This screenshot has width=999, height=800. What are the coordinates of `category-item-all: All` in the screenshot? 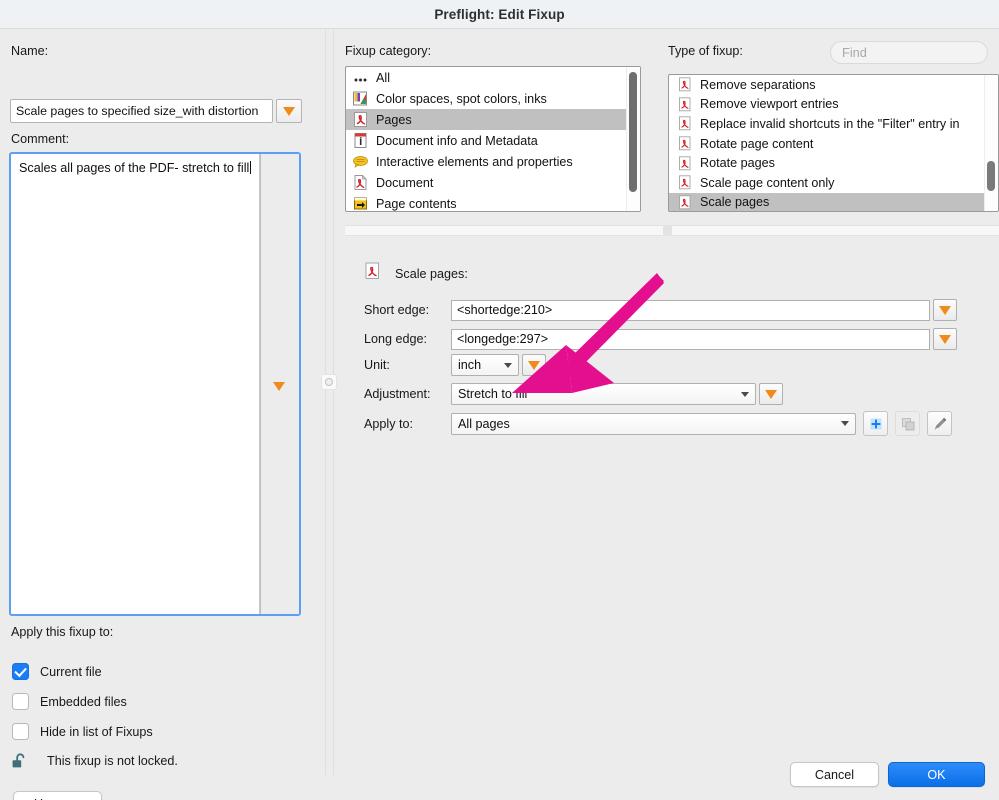 It's located at (493, 77).